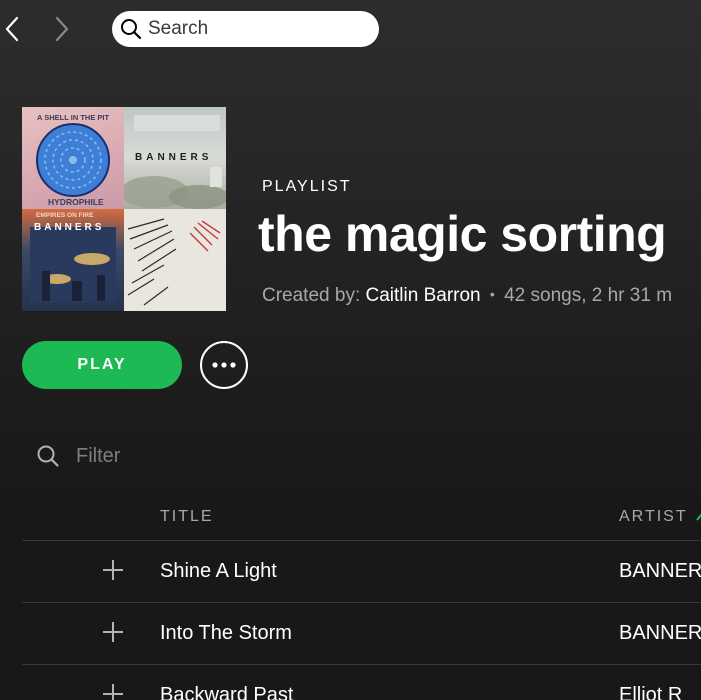 The width and height of the screenshot is (701, 700). I want to click on created-by-label: Created by:, so click(311, 295).